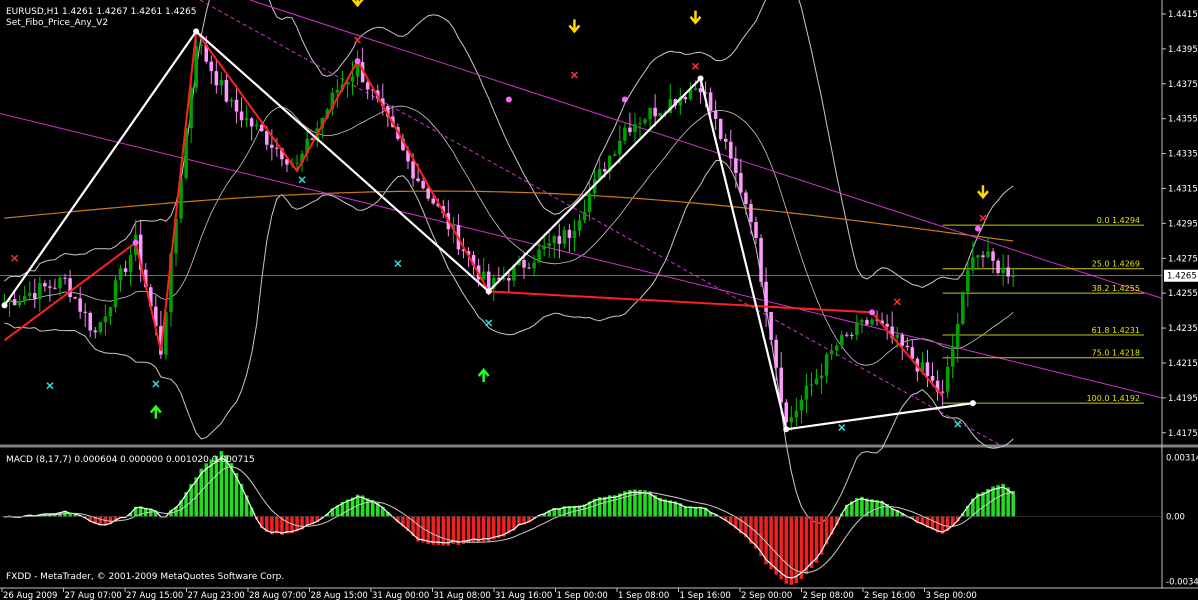  Describe the element at coordinates (1175, 518) in the screenshot. I see `macd-tick-label: 0.00` at that location.